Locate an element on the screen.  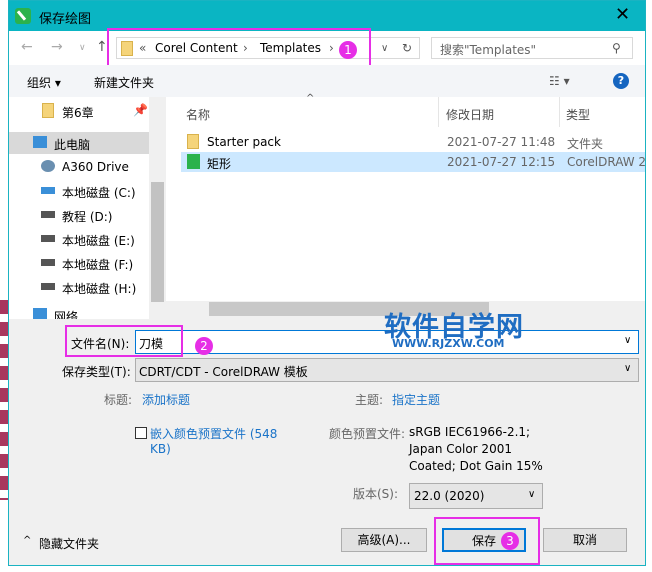
windows-drive-icon is located at coordinates (48, 190).